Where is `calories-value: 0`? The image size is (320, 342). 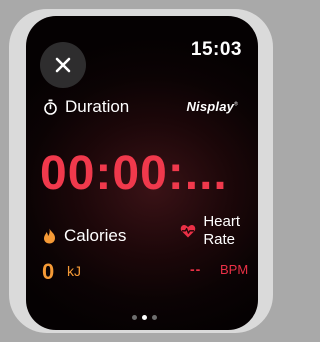 calories-value: 0 is located at coordinates (48, 271).